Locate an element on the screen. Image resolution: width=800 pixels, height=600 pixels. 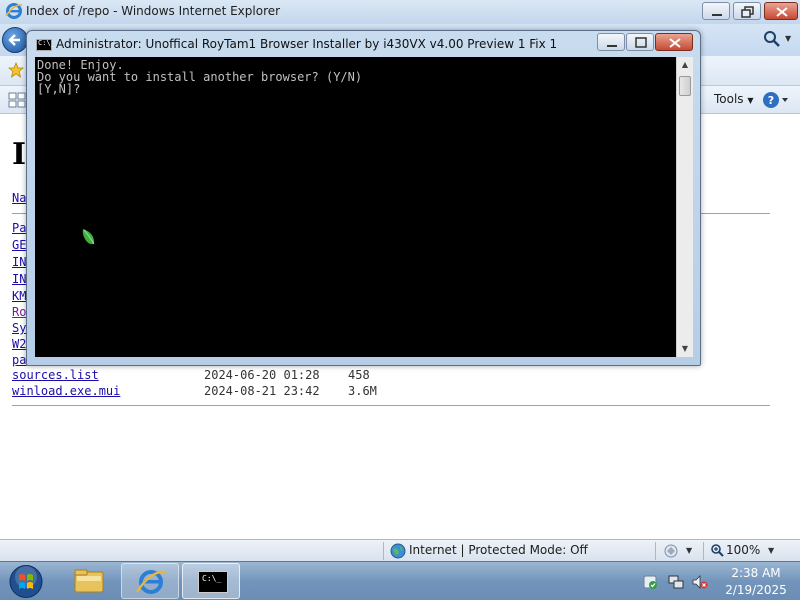
file-link: pa is located at coordinates (19, 360).